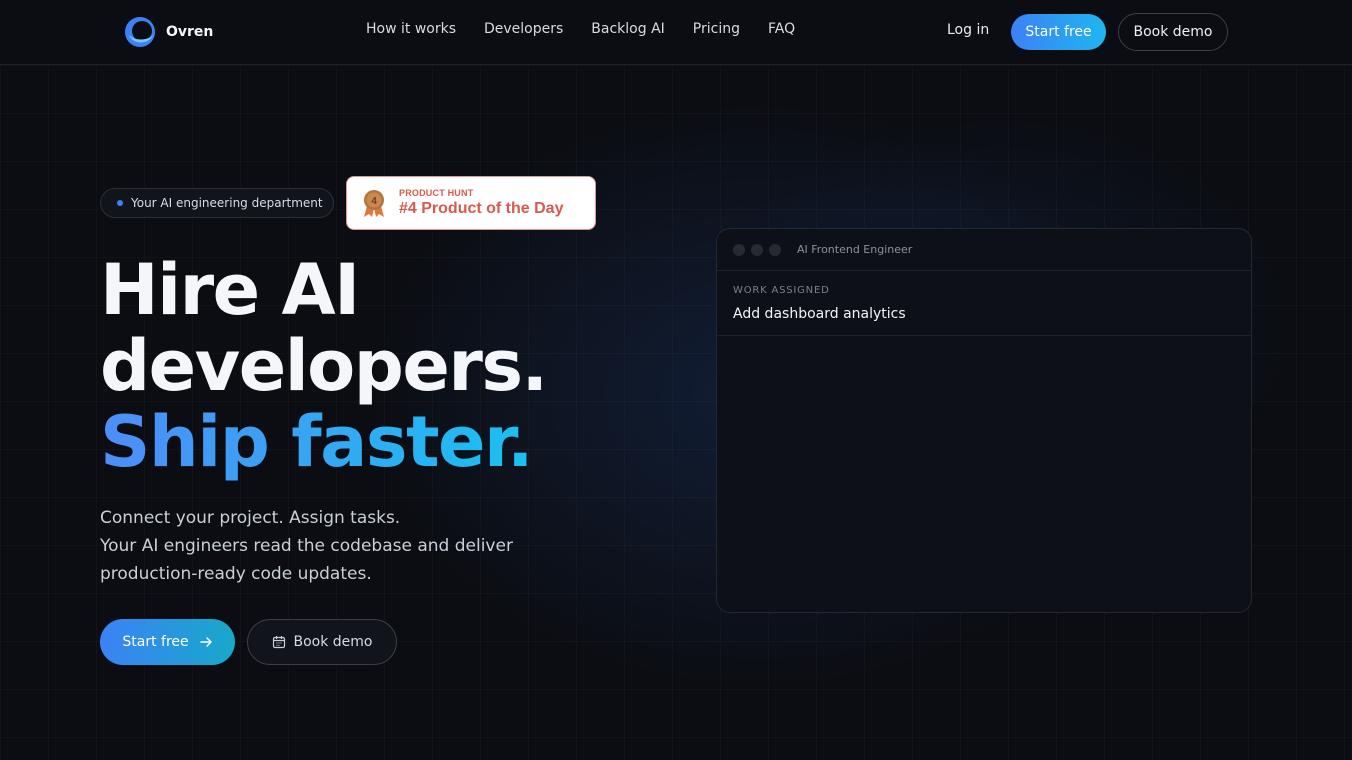  What do you see at coordinates (819, 314) in the screenshot?
I see `assigned-task: Add dashboard analytics` at bounding box center [819, 314].